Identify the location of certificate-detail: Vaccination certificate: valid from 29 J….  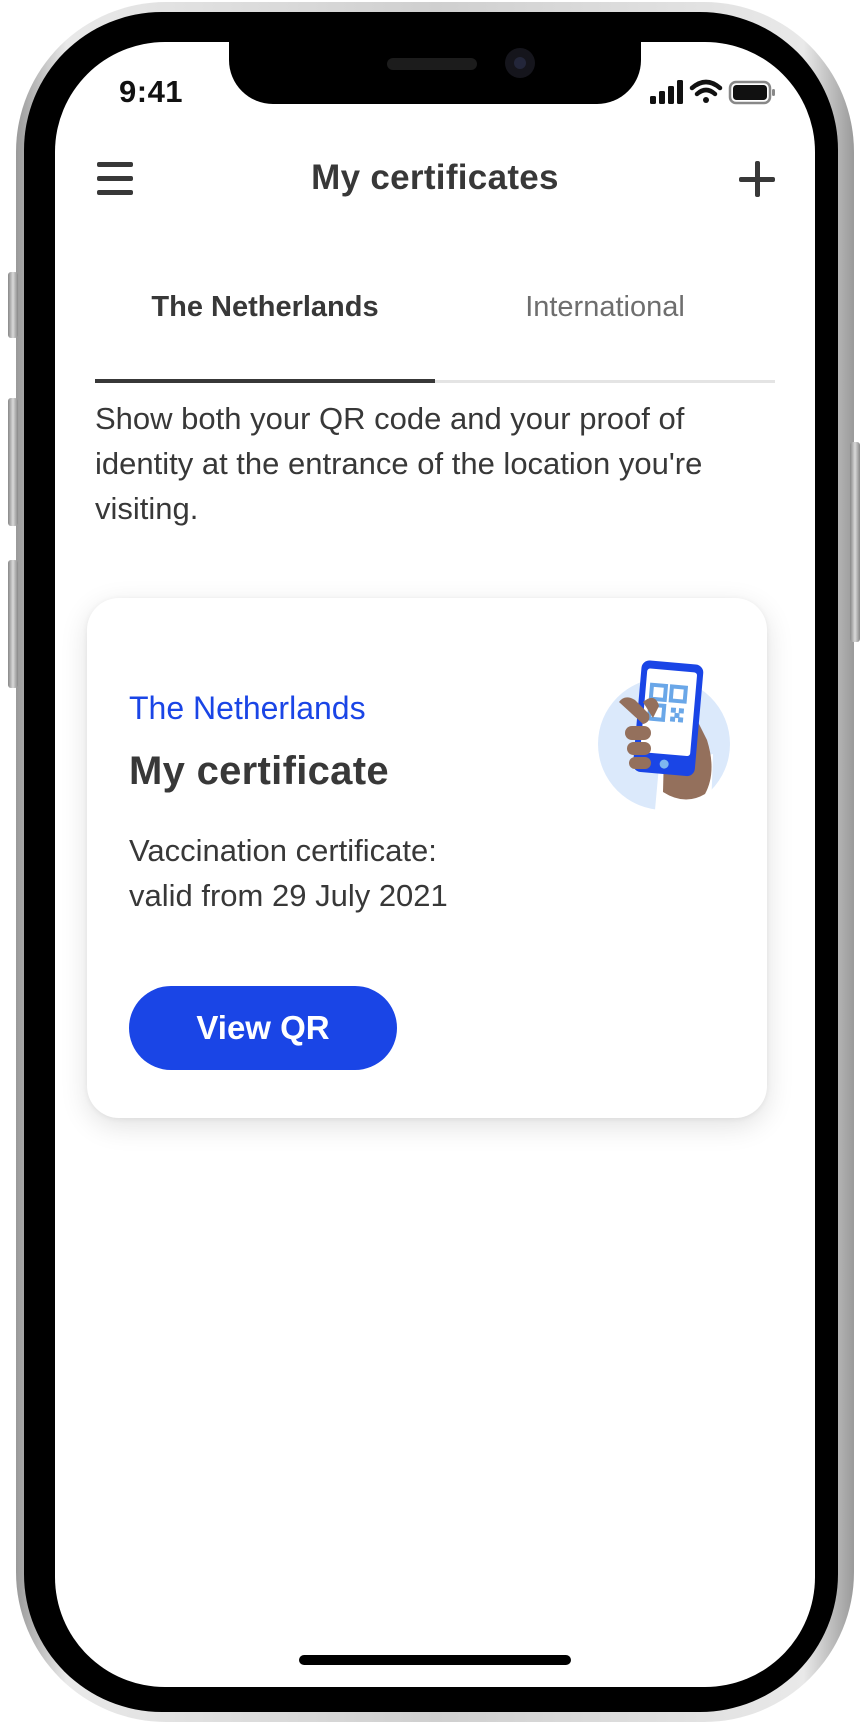
(288, 873).